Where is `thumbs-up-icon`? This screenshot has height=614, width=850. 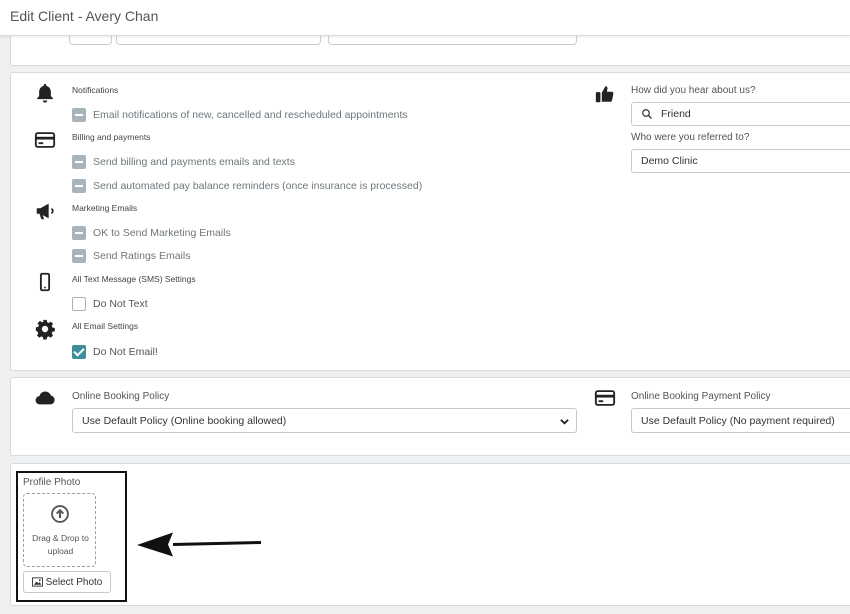
thumbs-up-icon is located at coordinates (605, 94).